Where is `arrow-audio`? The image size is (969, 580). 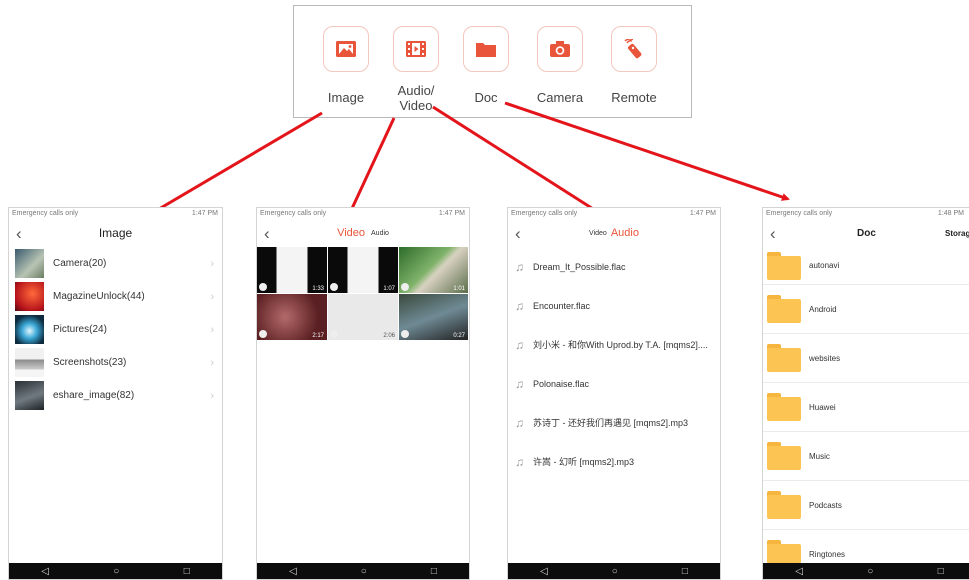
arrow-audio is located at coordinates (523, 164).